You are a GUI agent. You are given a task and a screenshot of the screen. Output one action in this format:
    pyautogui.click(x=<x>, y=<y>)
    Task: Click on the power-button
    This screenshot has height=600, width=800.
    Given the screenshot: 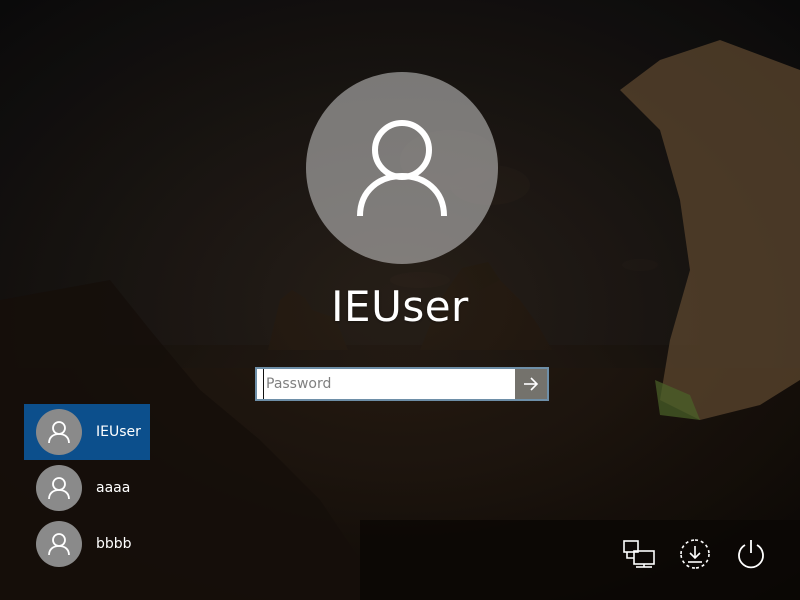 What is the action you would take?
    pyautogui.click(x=751, y=554)
    